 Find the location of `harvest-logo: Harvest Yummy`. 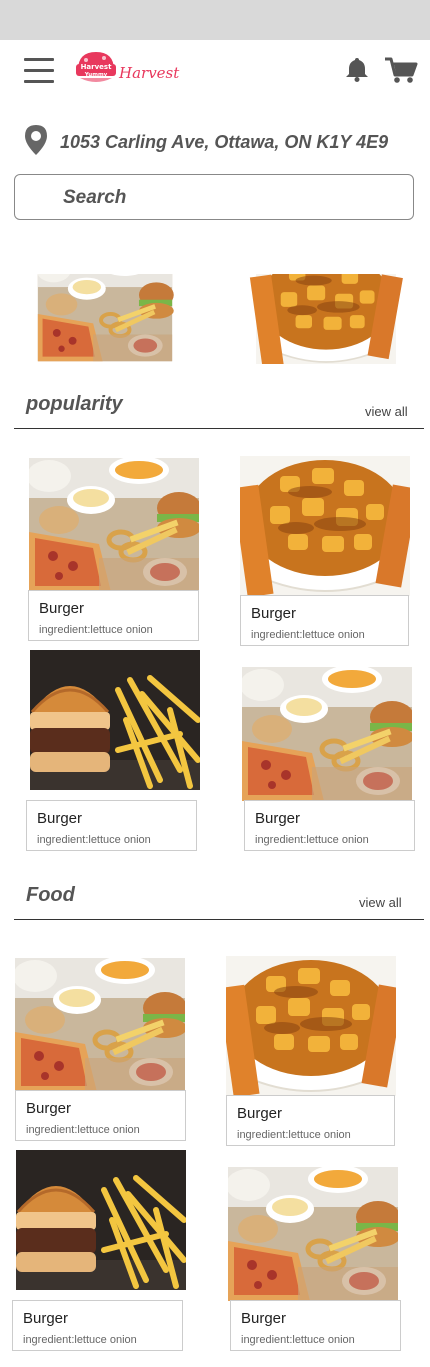

harvest-logo: Harvest Yummy is located at coordinates (96, 67).